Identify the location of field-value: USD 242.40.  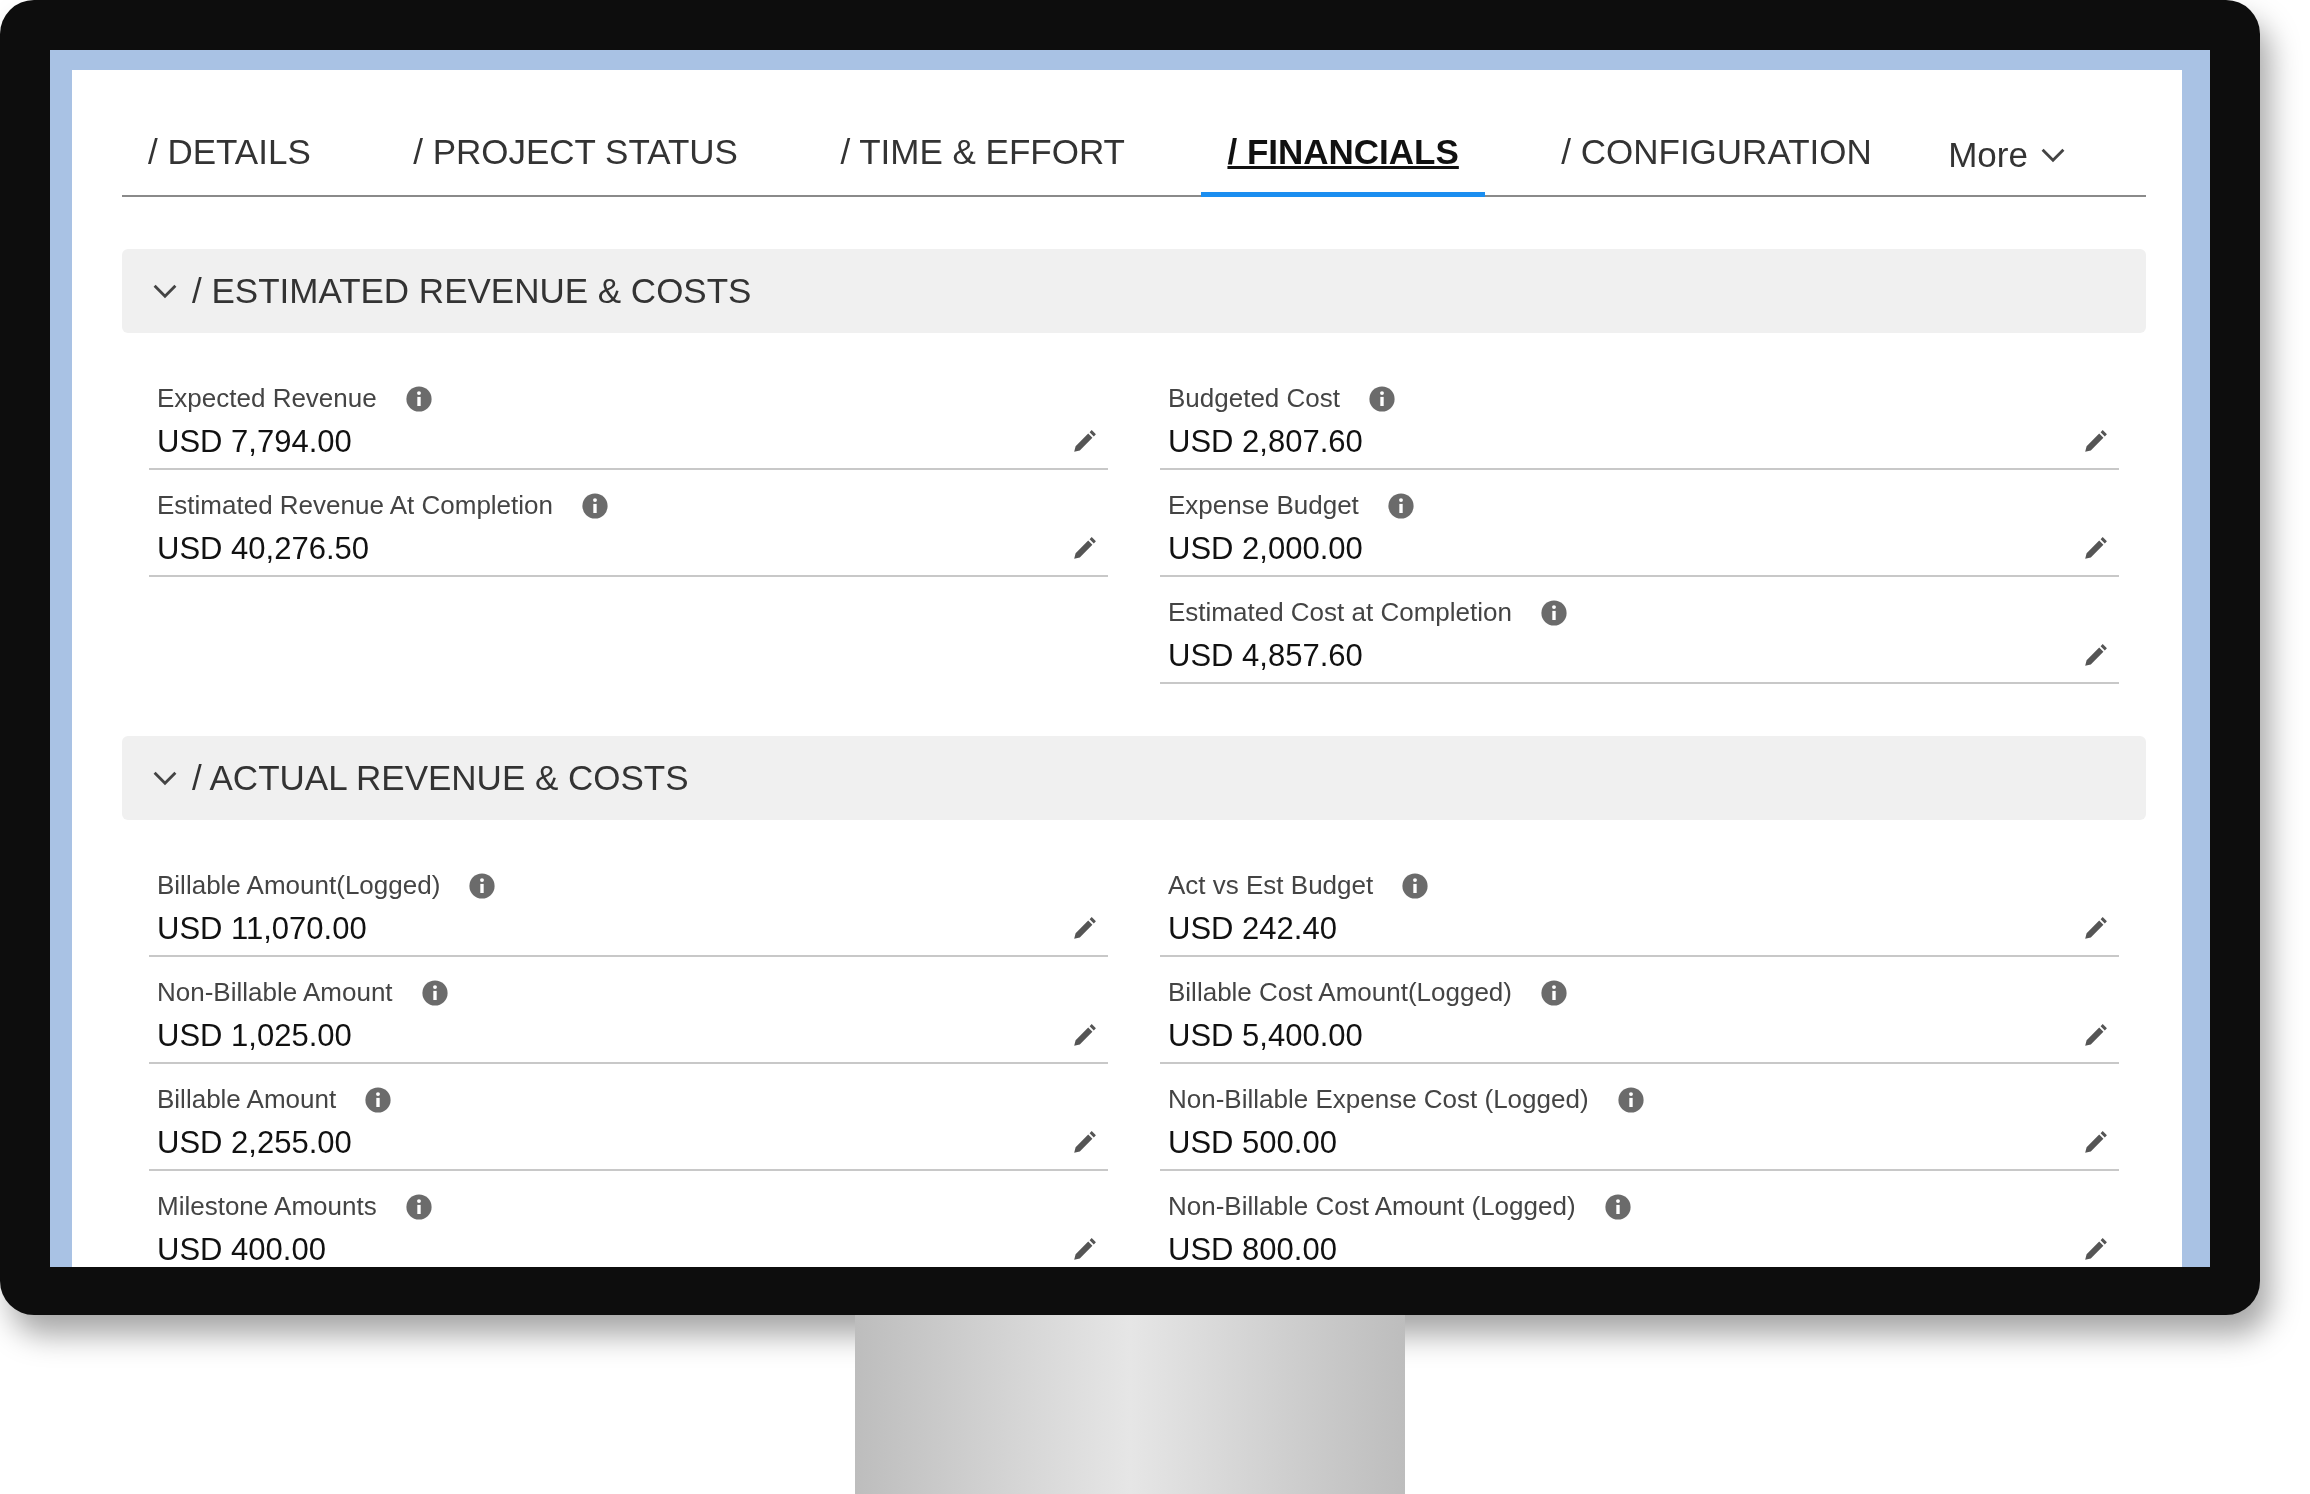
(1252, 929).